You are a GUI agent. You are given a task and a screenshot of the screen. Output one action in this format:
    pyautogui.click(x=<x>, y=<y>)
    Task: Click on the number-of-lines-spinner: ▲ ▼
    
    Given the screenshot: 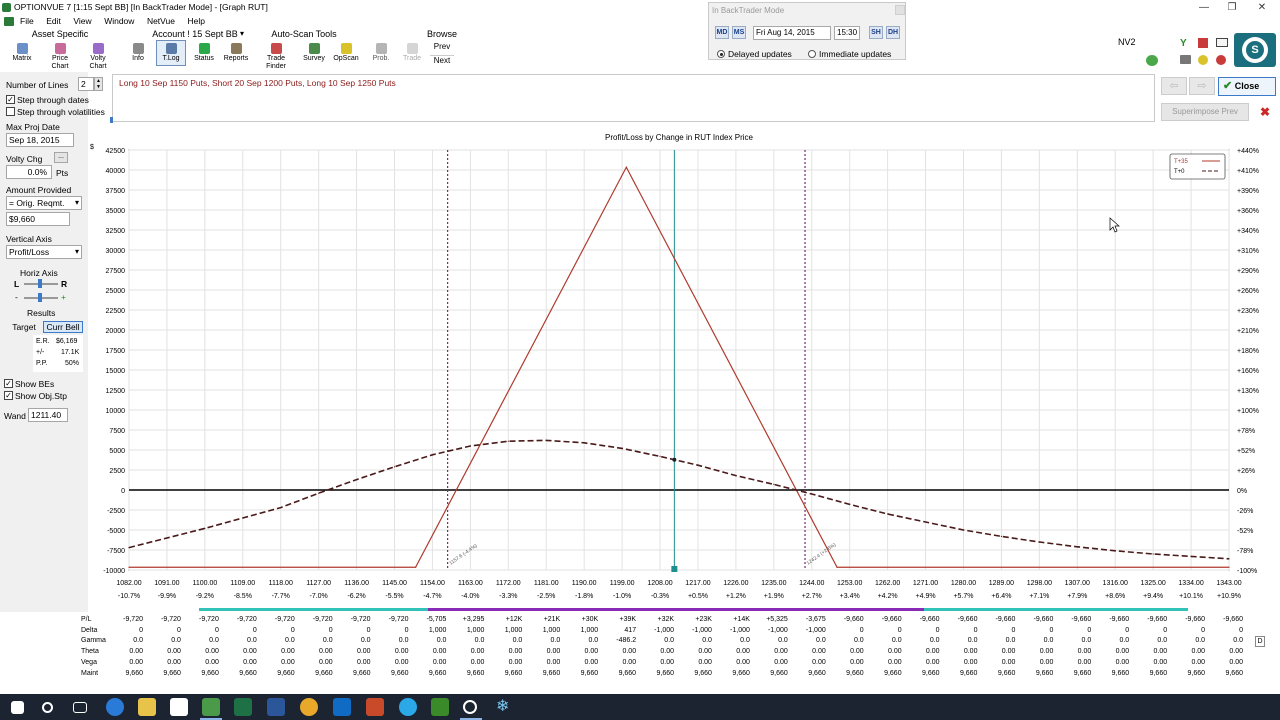 What is the action you would take?
    pyautogui.click(x=98, y=84)
    